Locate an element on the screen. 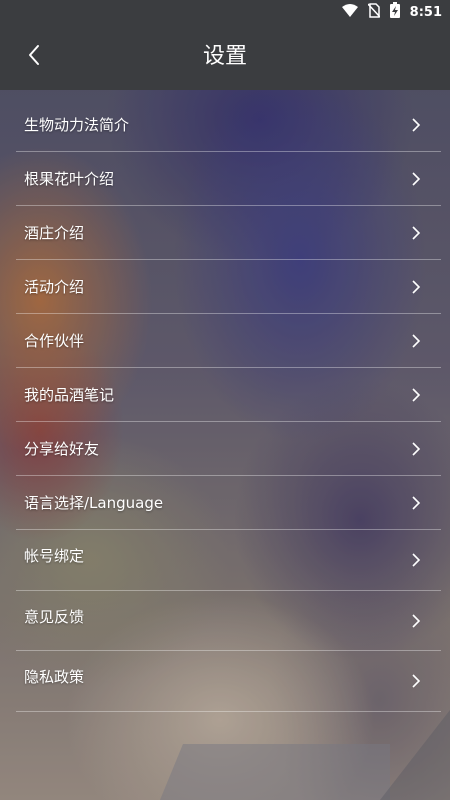  menu-item-account-binding: 帐号绑定 is located at coordinates (228, 560).